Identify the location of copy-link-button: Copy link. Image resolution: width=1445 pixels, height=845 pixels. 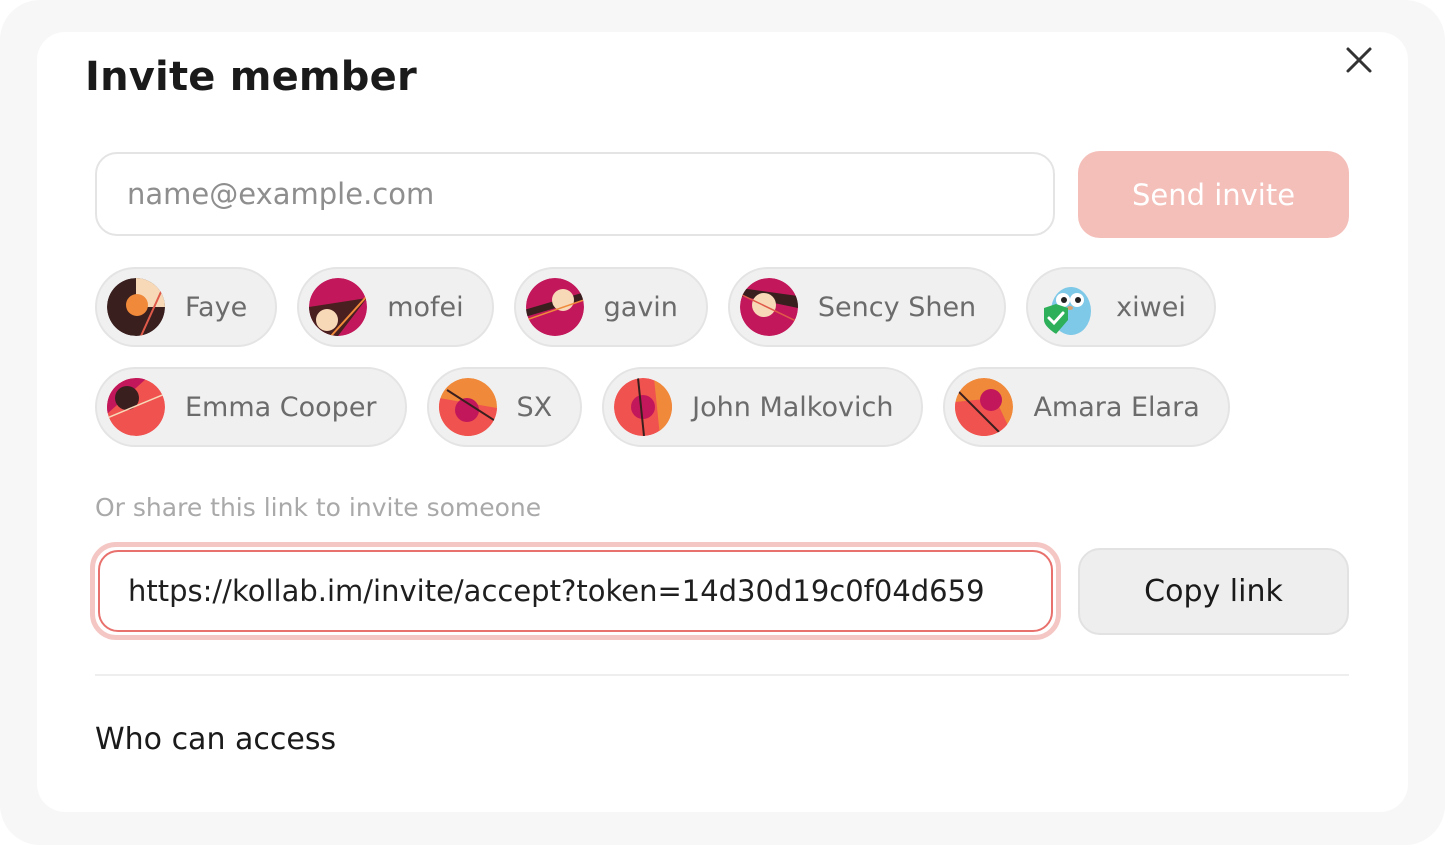
(1213, 591).